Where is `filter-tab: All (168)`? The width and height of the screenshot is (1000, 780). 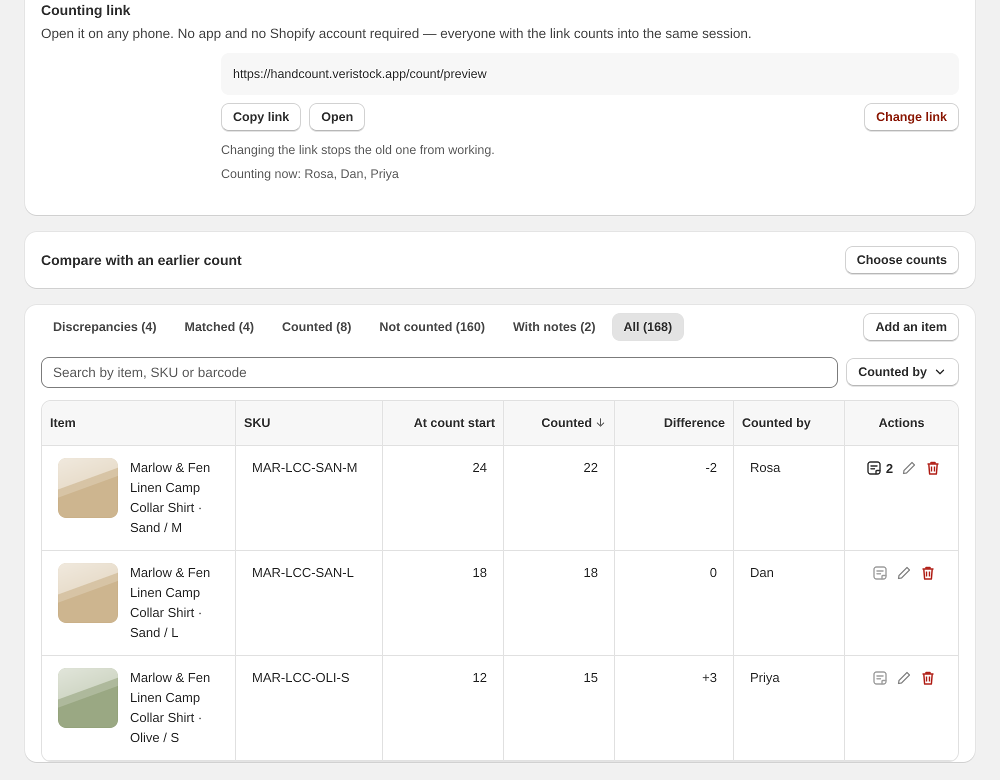 filter-tab: All (168) is located at coordinates (648, 327).